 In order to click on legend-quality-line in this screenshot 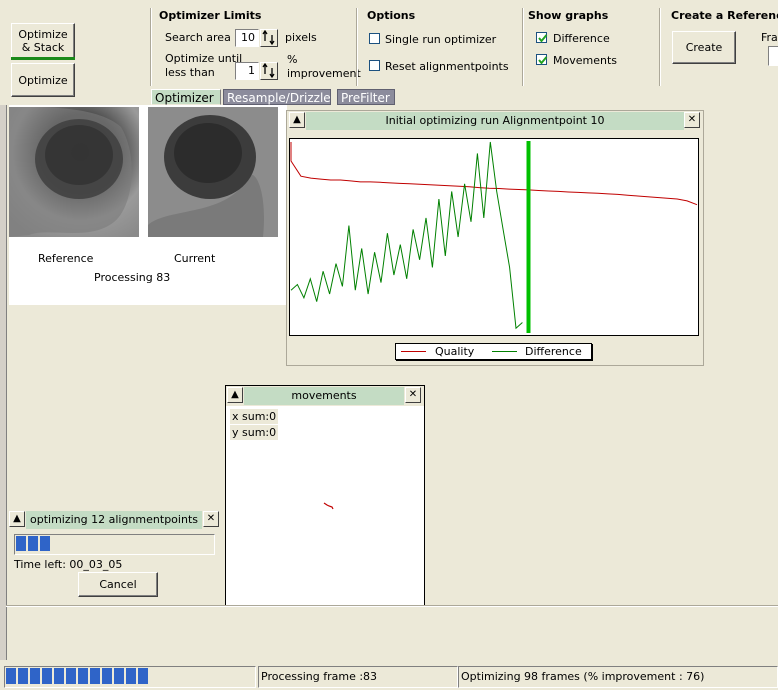, I will do `click(413, 351)`.